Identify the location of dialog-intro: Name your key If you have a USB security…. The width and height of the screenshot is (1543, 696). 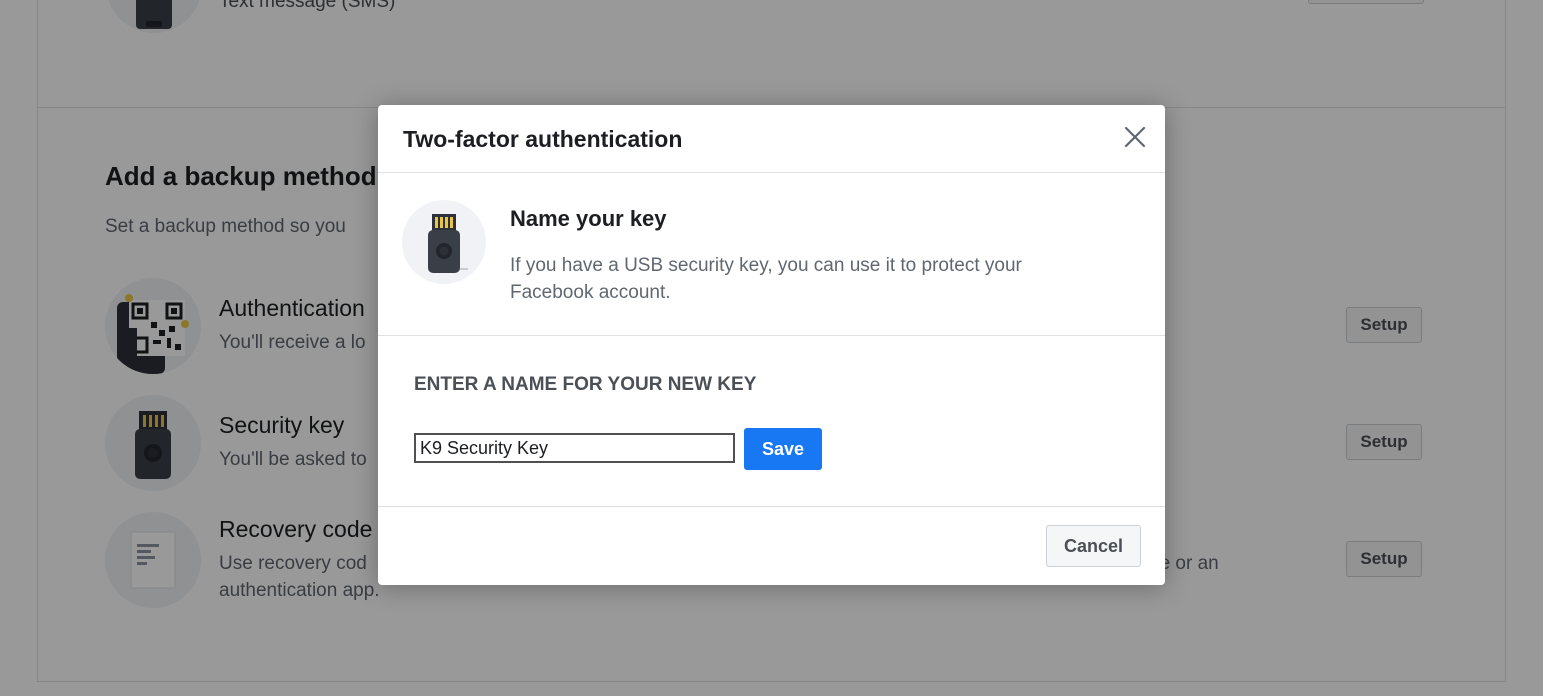
(771, 254).